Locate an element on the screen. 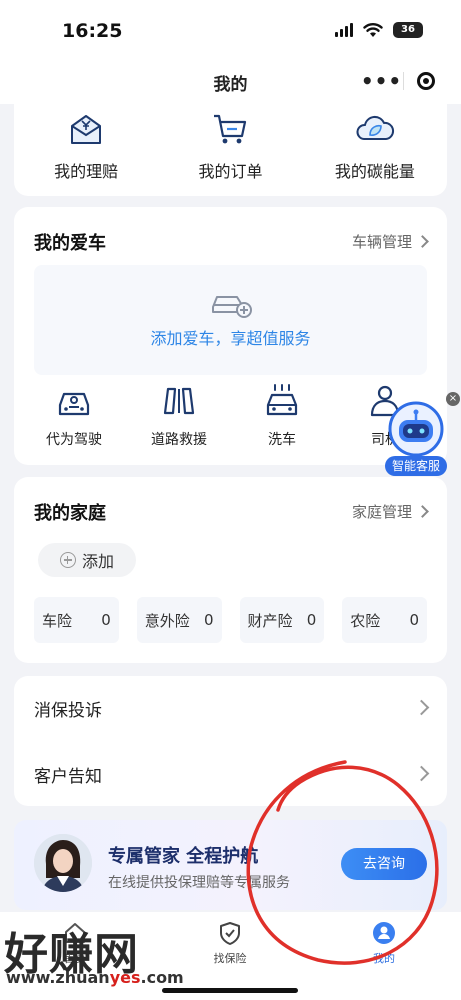 The width and height of the screenshot is (461, 1000). stat-label: 农险 is located at coordinates (365, 620).